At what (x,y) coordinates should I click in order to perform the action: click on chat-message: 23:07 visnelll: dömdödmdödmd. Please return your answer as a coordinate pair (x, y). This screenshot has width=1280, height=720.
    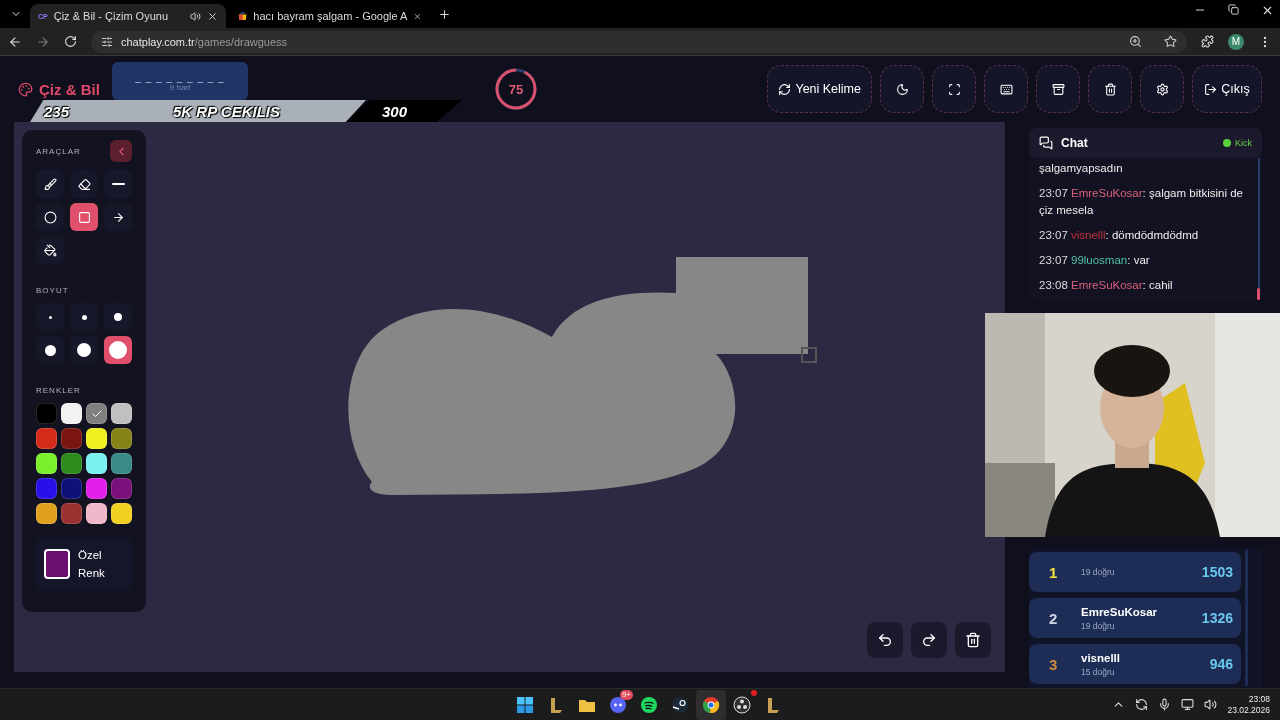
    Looking at the image, I should click on (1119, 235).